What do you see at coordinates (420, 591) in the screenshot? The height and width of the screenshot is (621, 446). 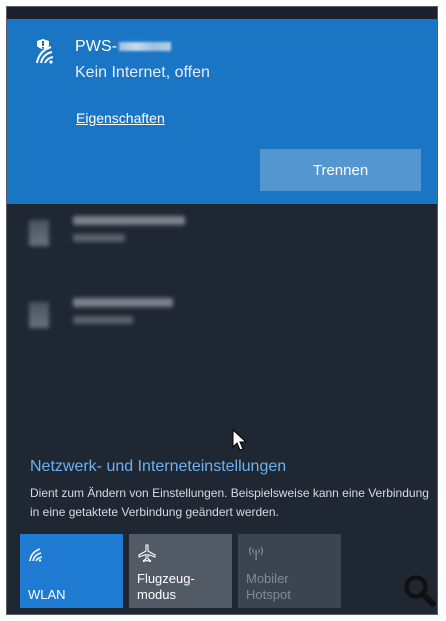 I see `magnifier-icon` at bounding box center [420, 591].